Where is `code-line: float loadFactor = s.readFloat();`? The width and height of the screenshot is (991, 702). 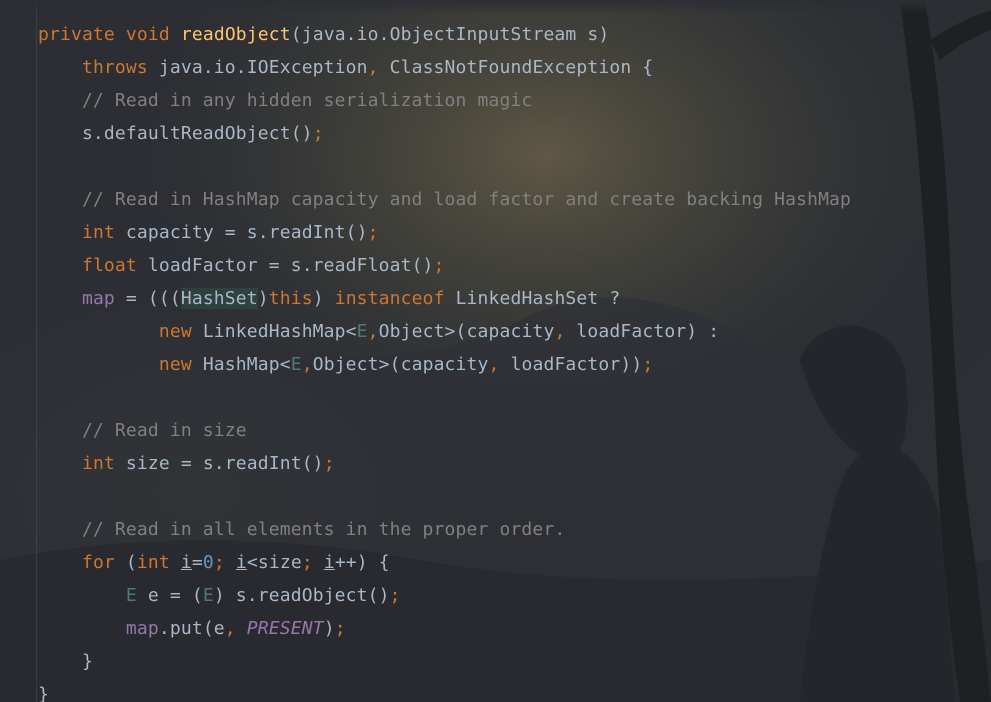
code-line: float loadFactor = s.readFloat(); is located at coordinates (241, 265).